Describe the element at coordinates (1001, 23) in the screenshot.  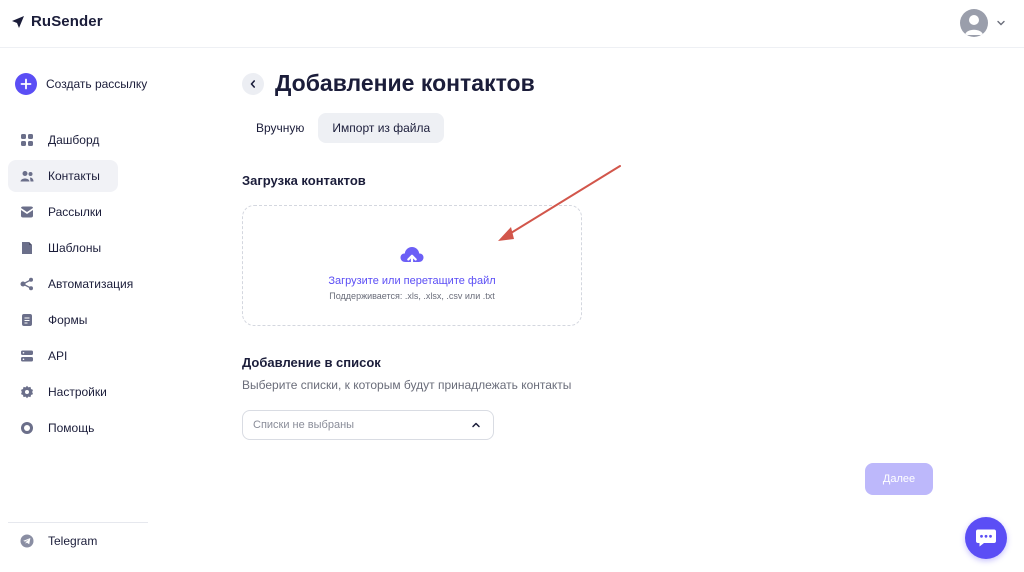
I see `chevron-down-icon` at that location.